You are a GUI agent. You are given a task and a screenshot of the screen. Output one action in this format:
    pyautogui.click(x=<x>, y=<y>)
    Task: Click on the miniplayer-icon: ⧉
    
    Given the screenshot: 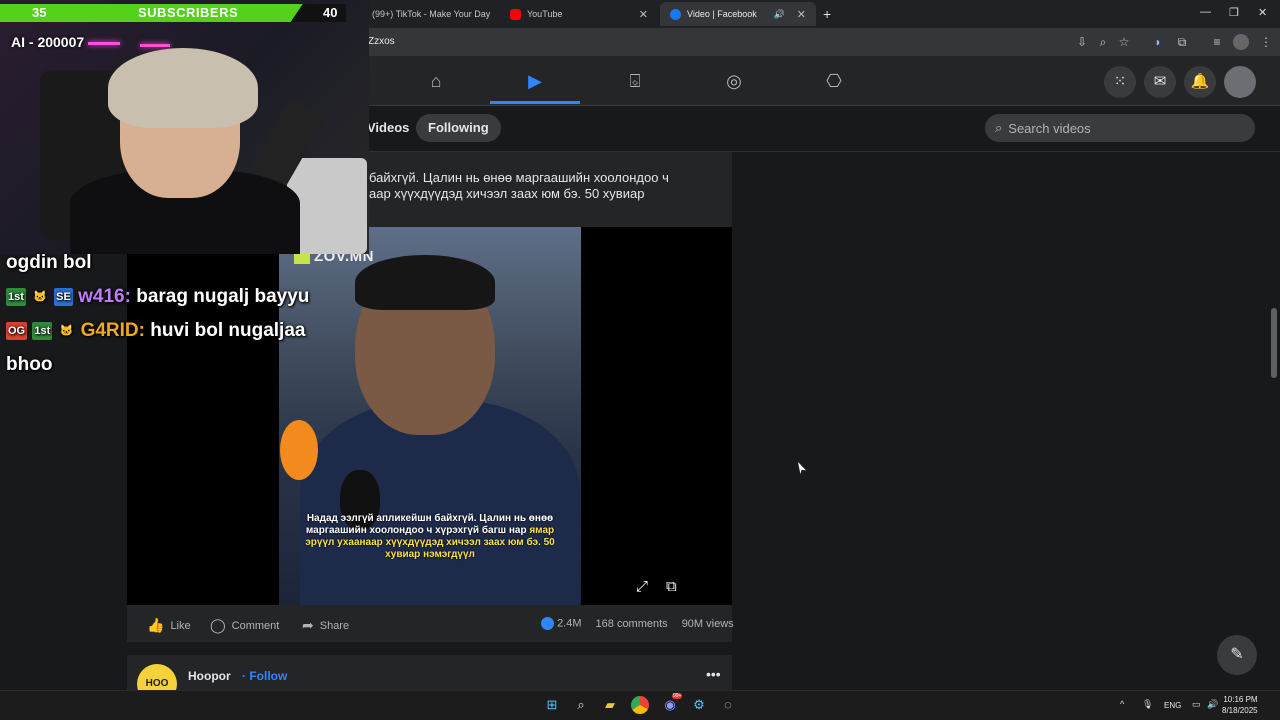 What is the action you would take?
    pyautogui.click(x=671, y=586)
    